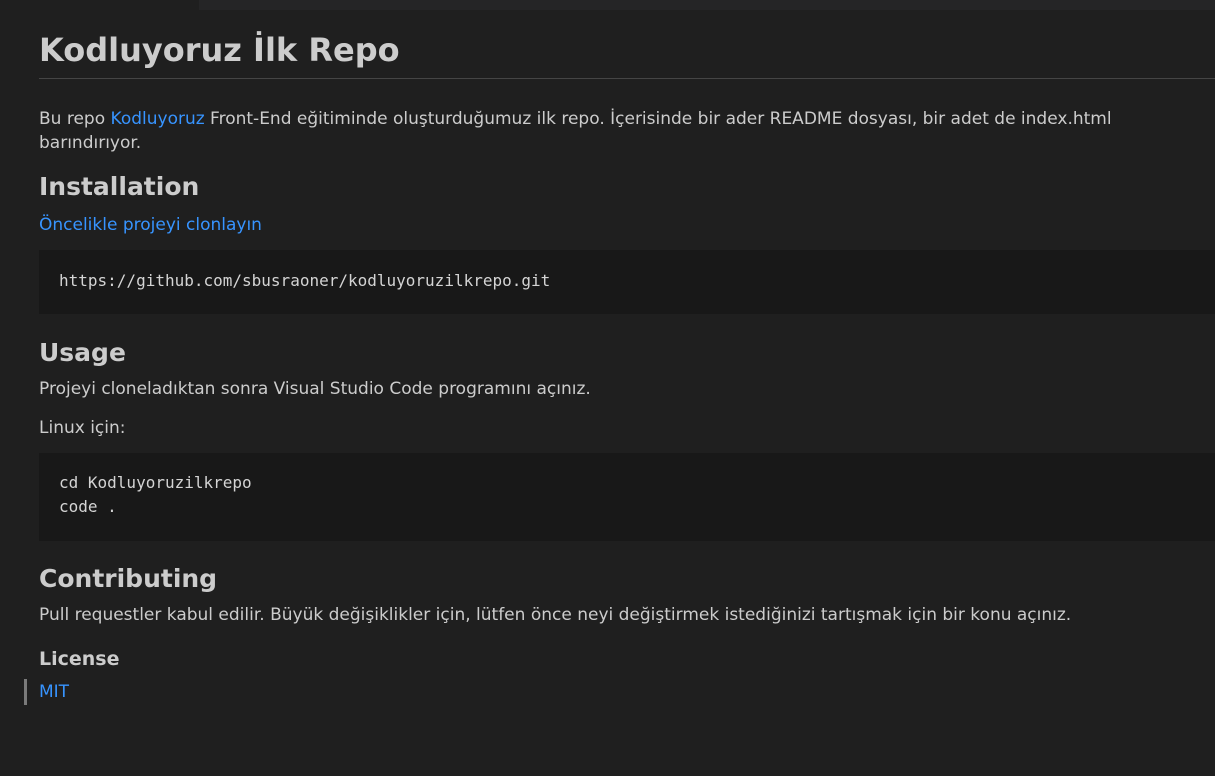 This screenshot has width=1215, height=776. I want to click on license-blockquote: MIT, so click(619, 692).